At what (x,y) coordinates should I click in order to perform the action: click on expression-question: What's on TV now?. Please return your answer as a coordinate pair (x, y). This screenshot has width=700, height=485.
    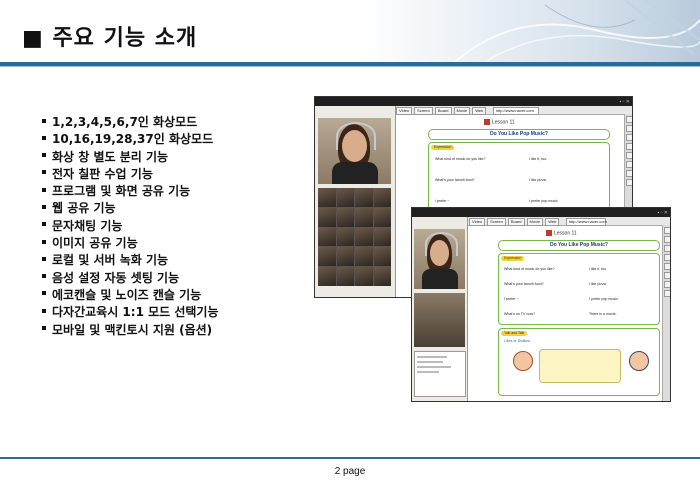
    Looking at the image, I should click on (519, 314).